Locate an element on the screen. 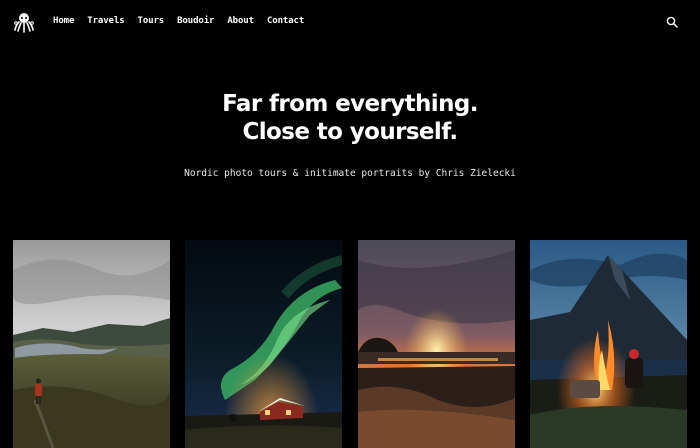 The height and width of the screenshot is (448, 700). hero-title-line-2: Close to yourself. is located at coordinates (350, 132).